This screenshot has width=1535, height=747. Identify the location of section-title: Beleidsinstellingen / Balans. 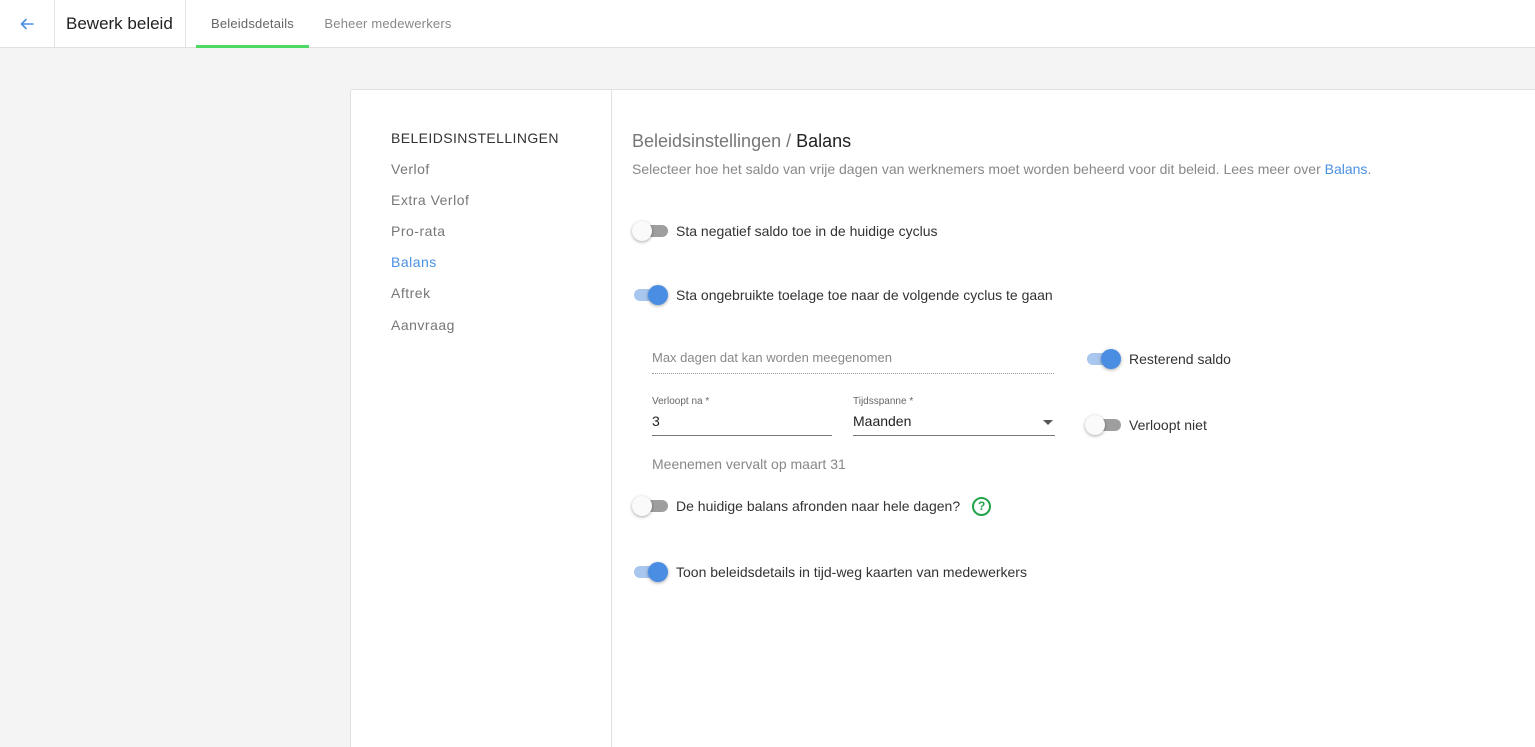
(741, 141).